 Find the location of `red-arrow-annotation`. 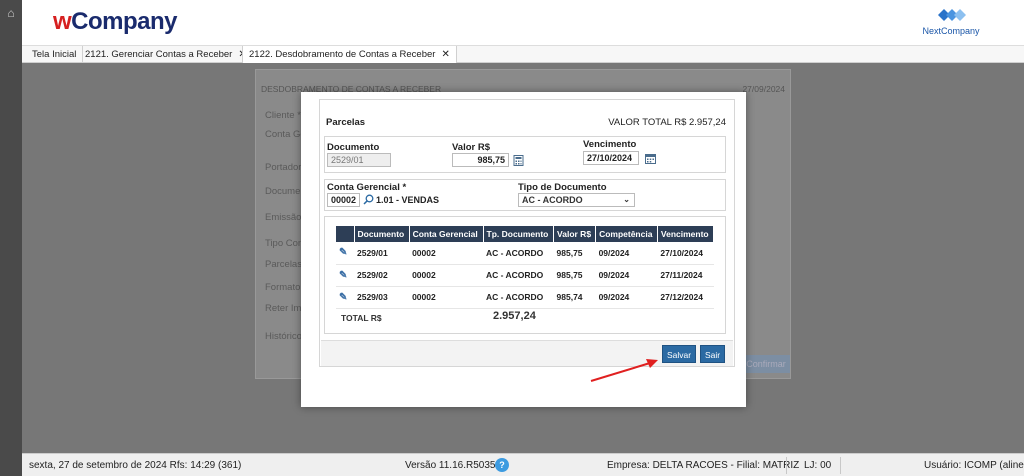

red-arrow-annotation is located at coordinates (624, 370).